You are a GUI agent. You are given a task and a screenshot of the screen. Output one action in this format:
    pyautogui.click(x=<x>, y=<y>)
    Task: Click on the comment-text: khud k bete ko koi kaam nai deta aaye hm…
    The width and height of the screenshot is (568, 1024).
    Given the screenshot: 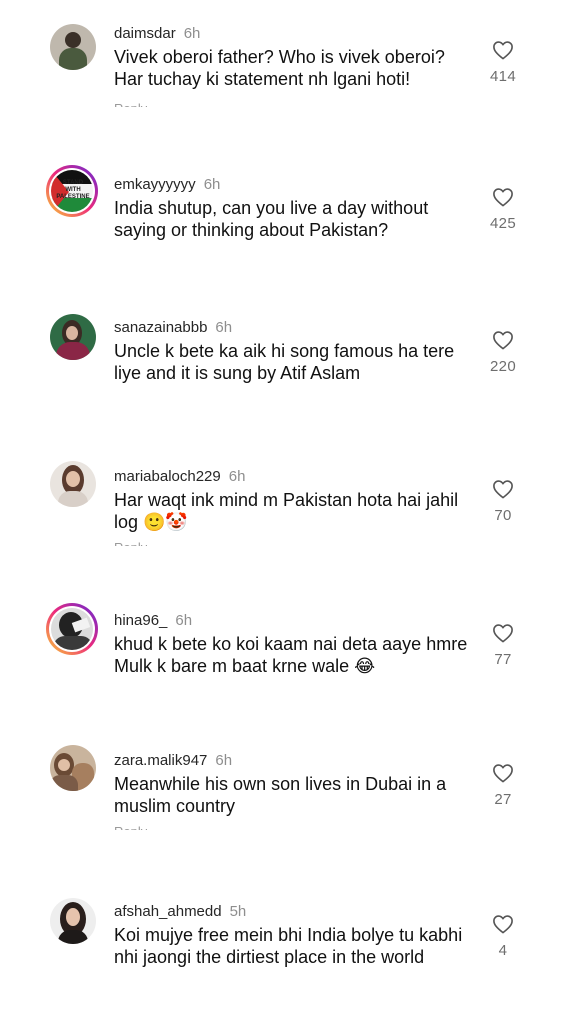 What is the action you would take?
    pyautogui.click(x=291, y=655)
    